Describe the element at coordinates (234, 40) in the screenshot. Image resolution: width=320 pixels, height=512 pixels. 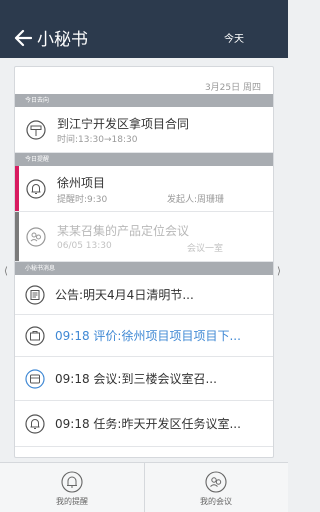
I see `today-button: 今天` at that location.